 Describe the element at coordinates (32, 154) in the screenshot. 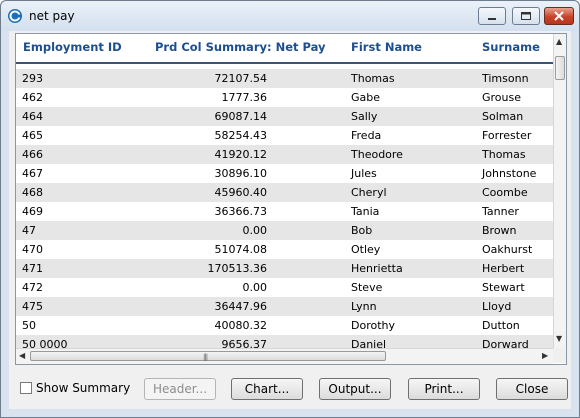

I see `cell-employment-id: 466` at that location.